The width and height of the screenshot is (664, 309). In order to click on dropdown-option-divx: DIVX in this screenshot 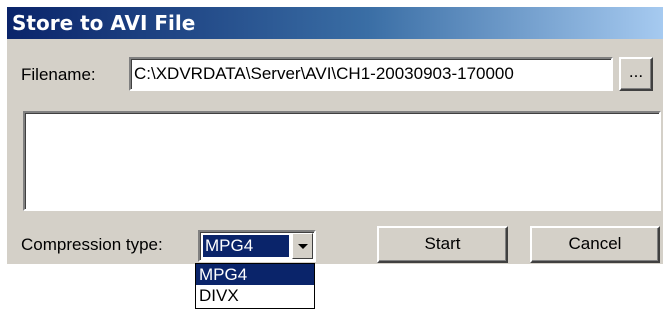, I will do `click(255, 295)`.